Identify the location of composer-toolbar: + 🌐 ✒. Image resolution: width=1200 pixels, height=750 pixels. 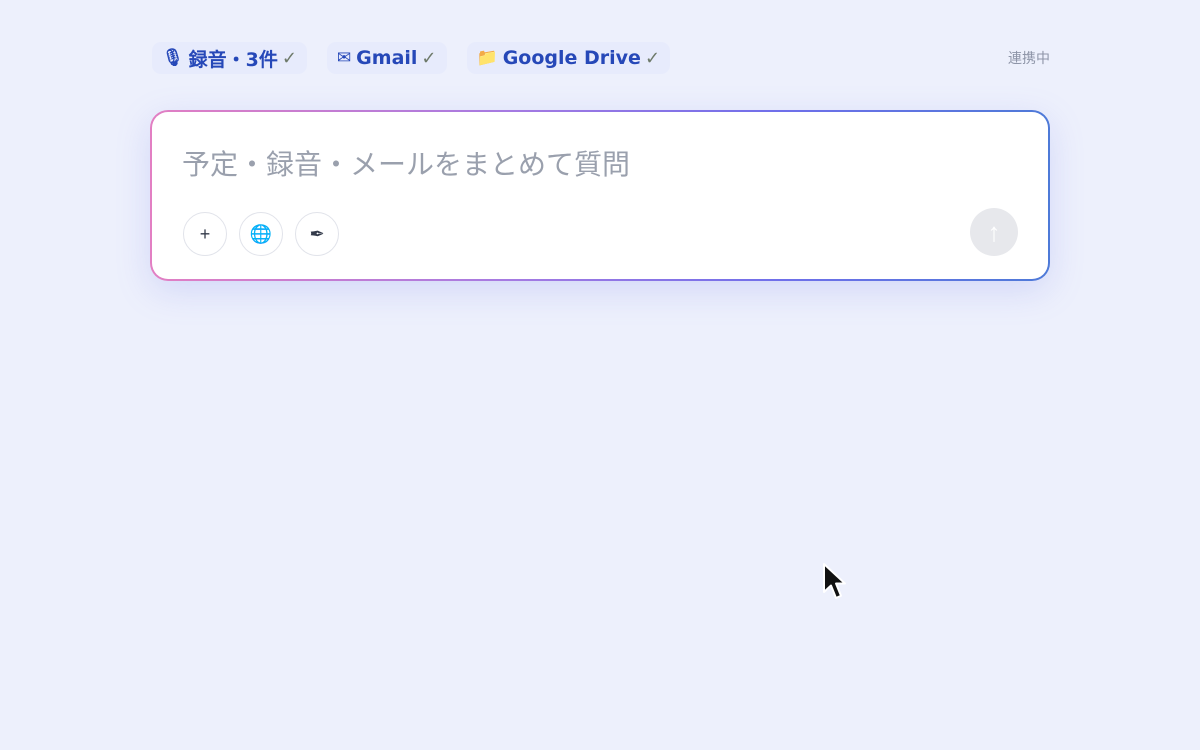
(267, 234).